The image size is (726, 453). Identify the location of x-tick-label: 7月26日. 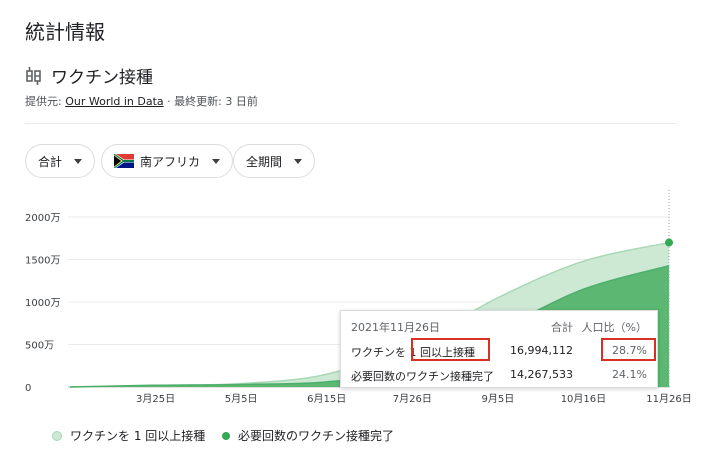
(412, 399).